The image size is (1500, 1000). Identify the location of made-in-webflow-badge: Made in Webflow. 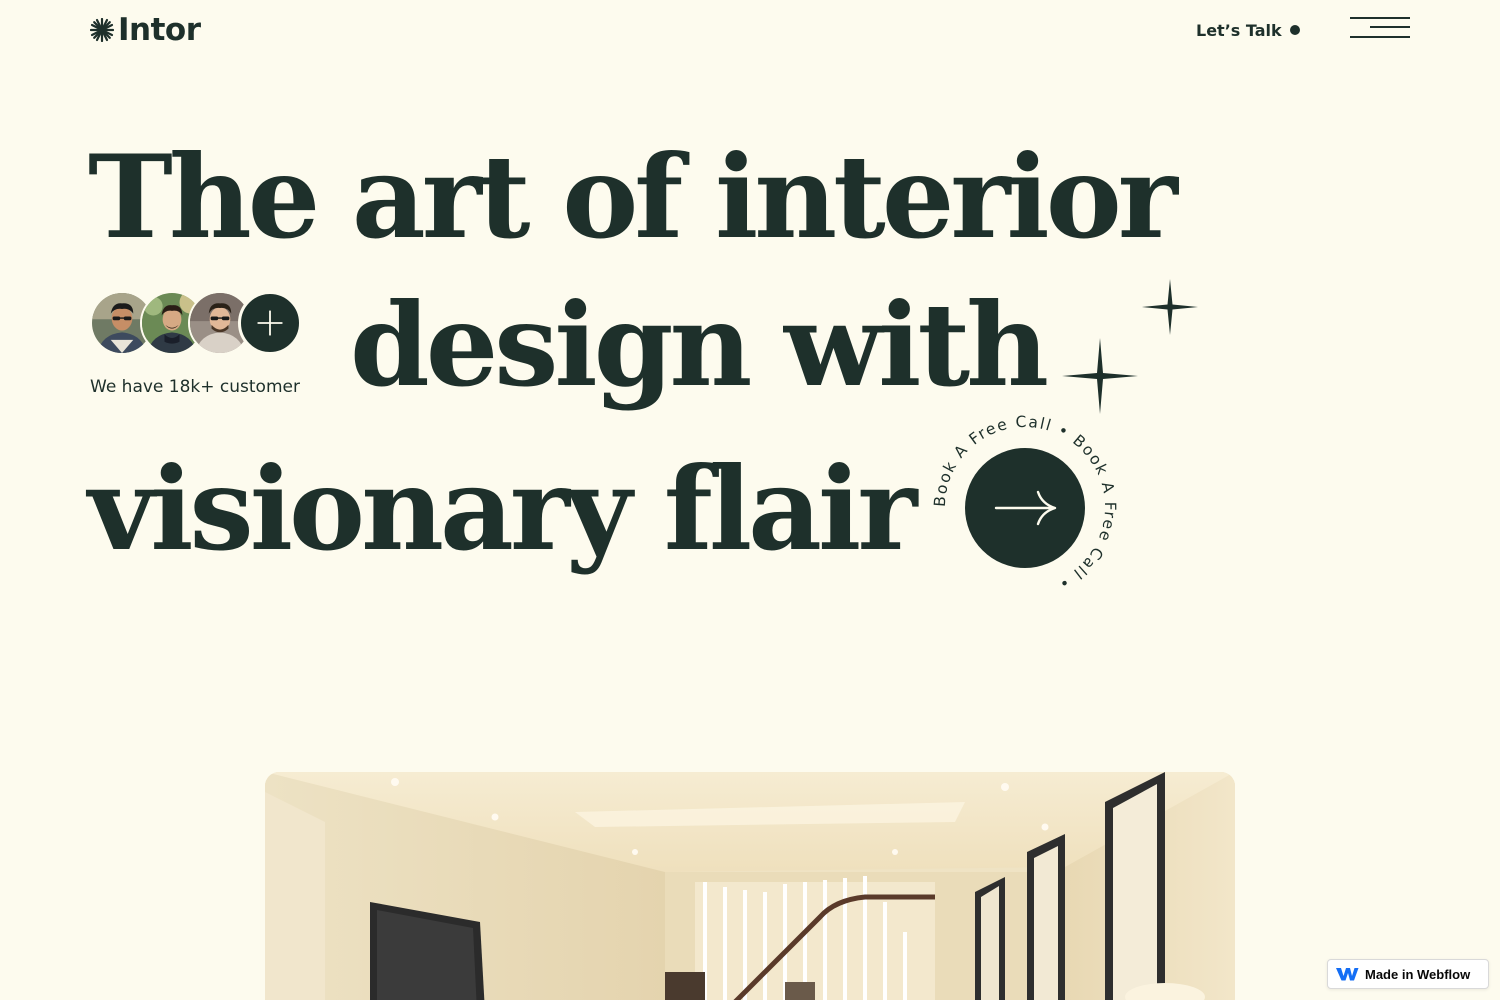
(1408, 974).